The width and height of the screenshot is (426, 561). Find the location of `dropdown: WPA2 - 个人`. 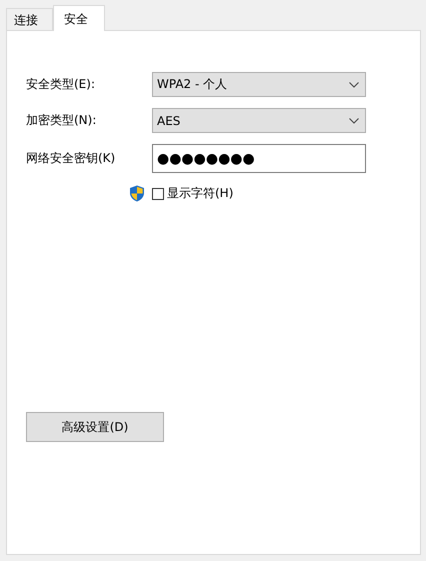

dropdown: WPA2 - 个人 is located at coordinates (259, 84).